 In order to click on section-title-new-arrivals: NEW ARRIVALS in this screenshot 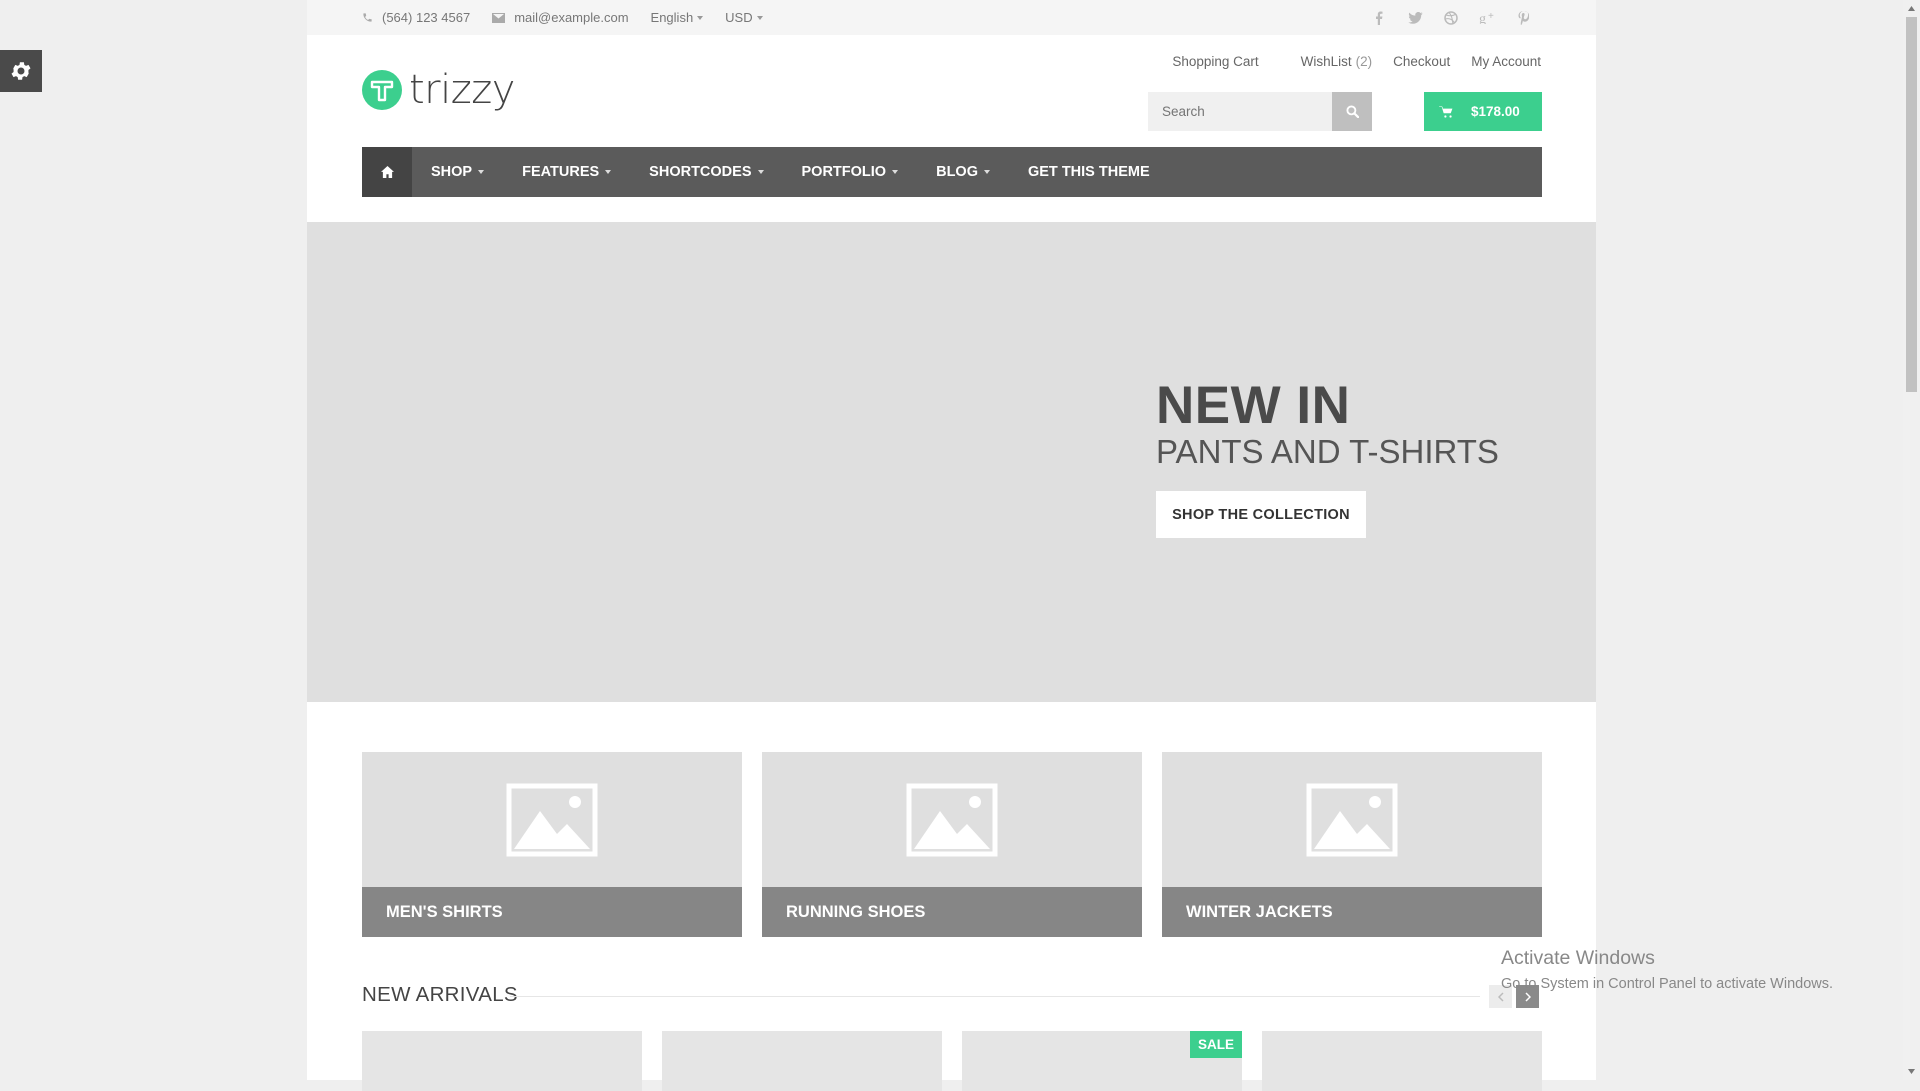, I will do `click(440, 994)`.